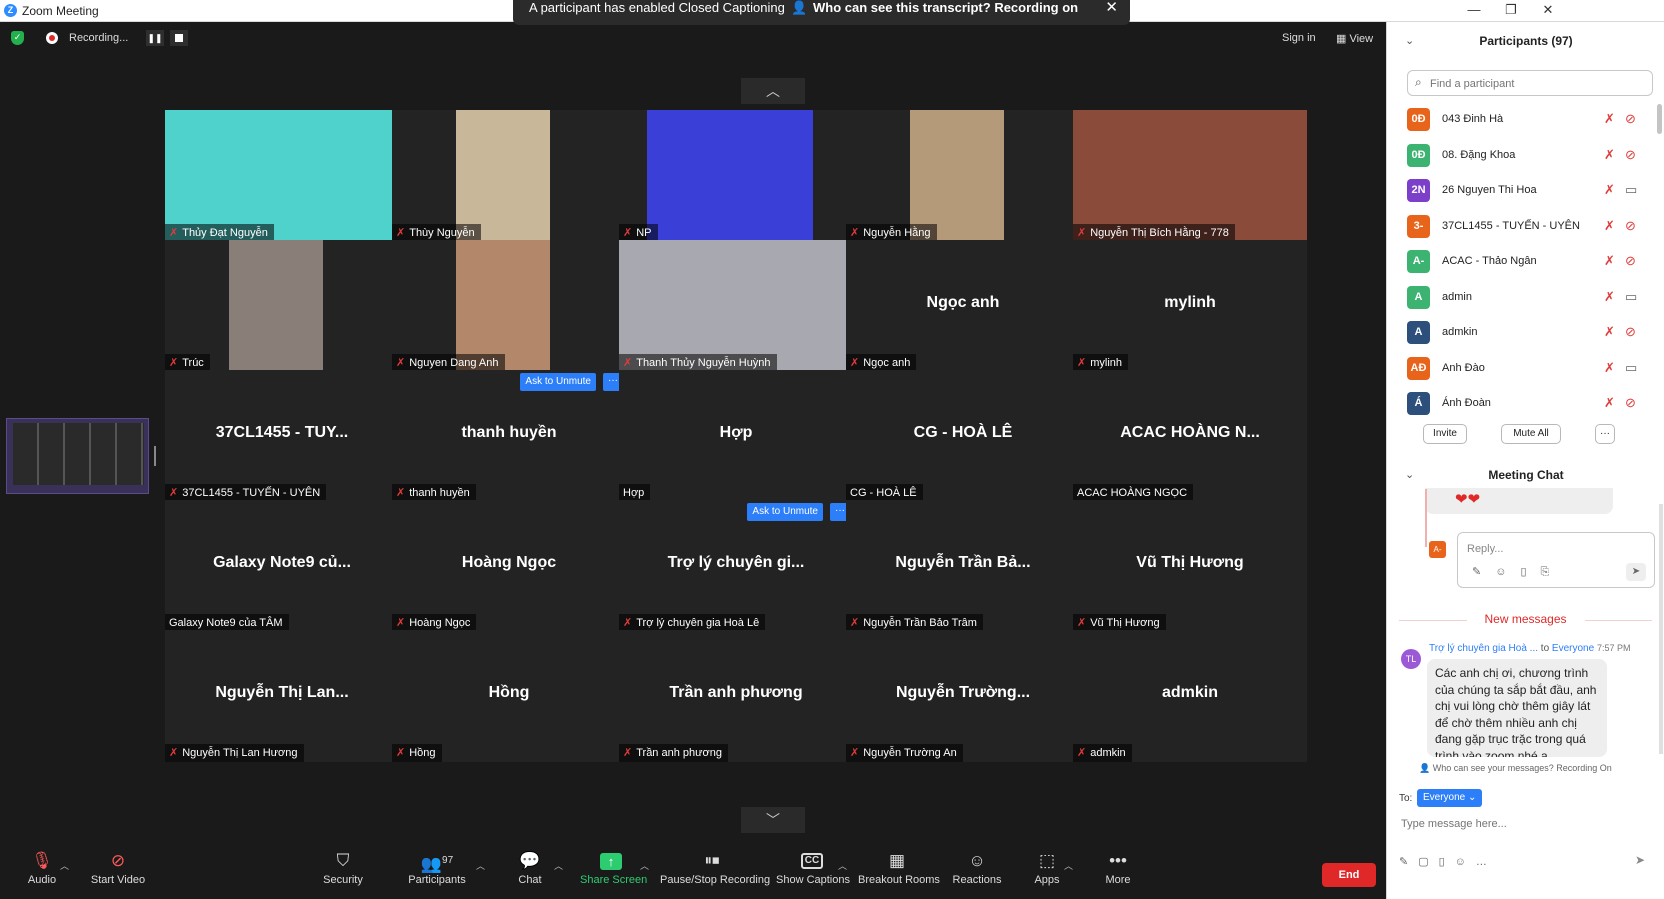 The width and height of the screenshot is (1664, 899). What do you see at coordinates (715, 871) in the screenshot?
I see `pause-stop-recording-button: ⏸⏹ Pause/Stop Recording` at bounding box center [715, 871].